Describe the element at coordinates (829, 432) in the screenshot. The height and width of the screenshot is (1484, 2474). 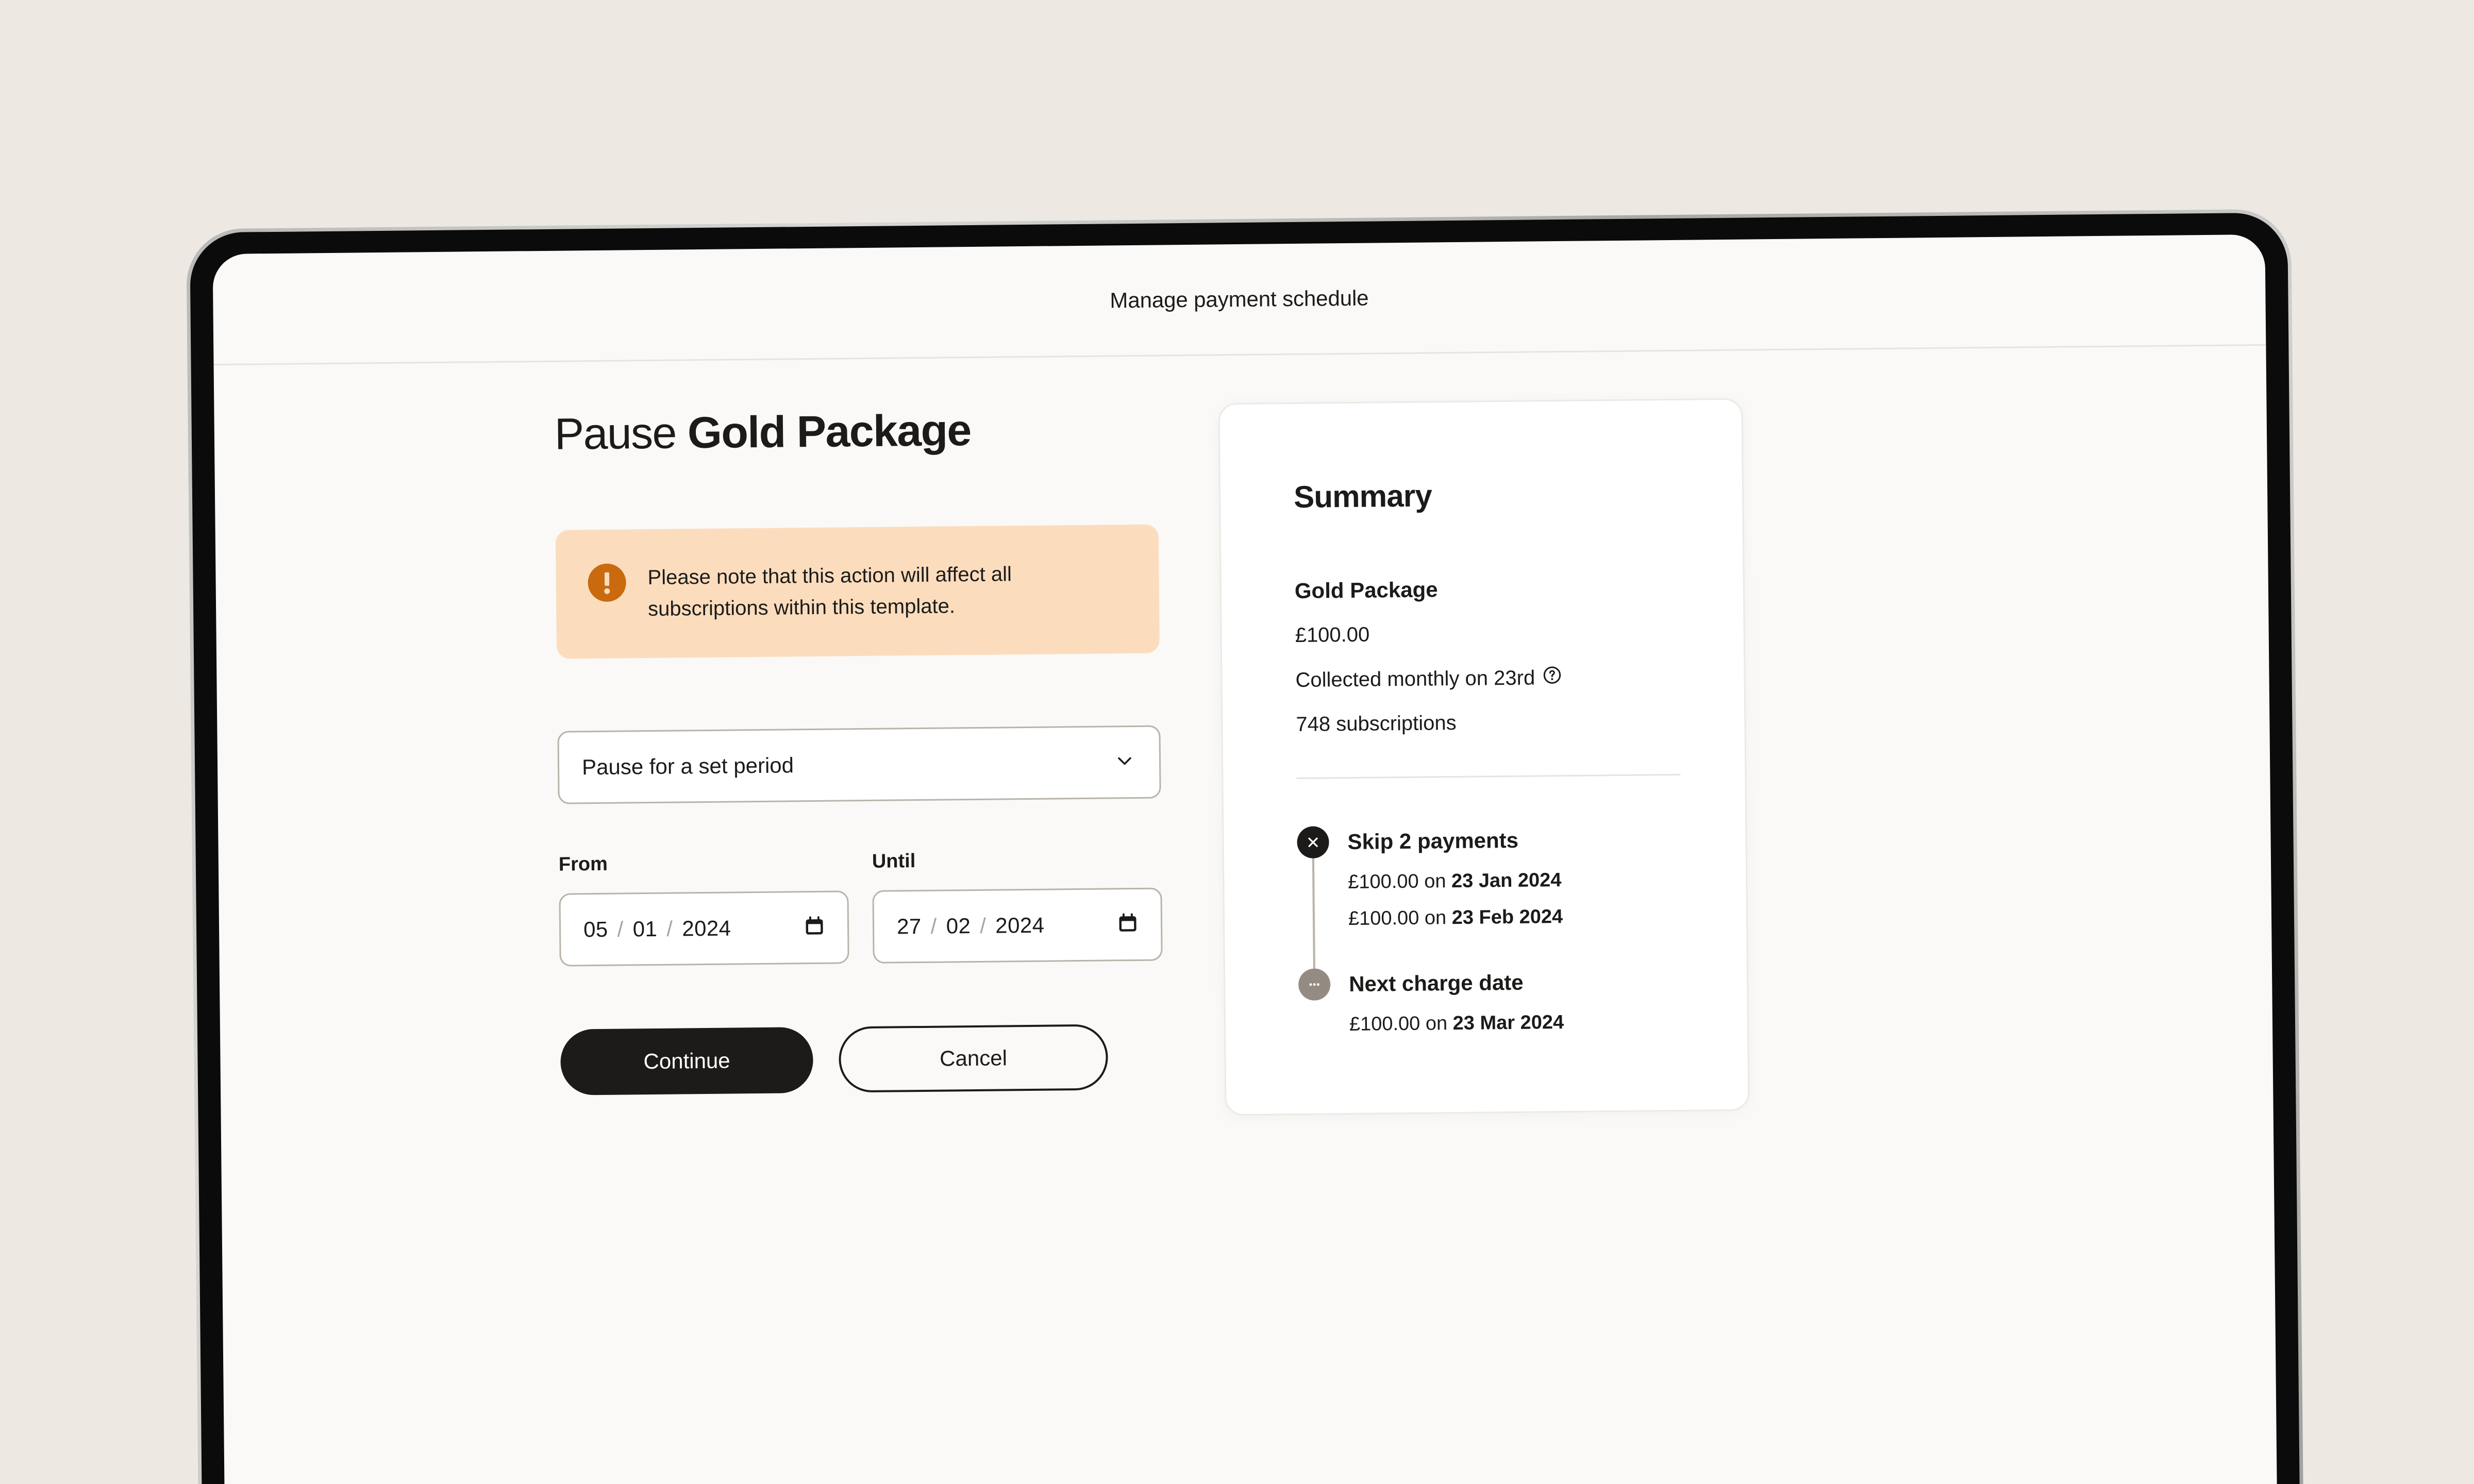
I see `page-title-strong: Gold Package` at that location.